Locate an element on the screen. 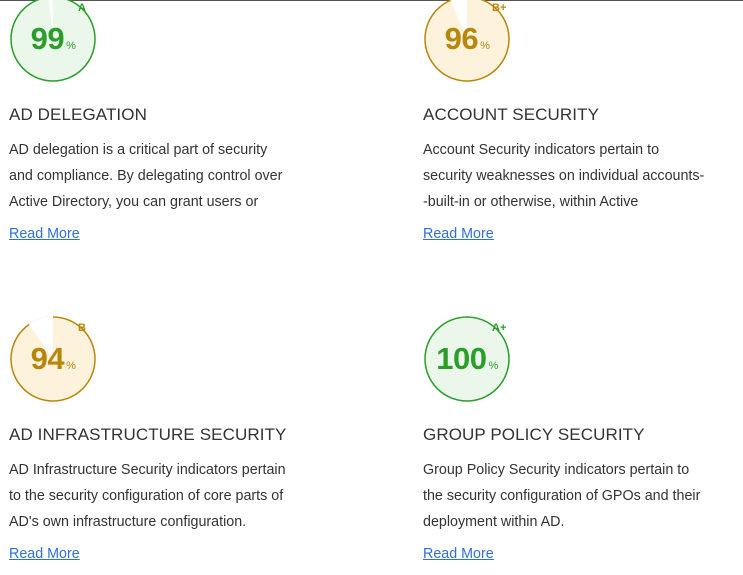 The height and width of the screenshot is (575, 743). grade-badge: B is located at coordinates (82, 328).